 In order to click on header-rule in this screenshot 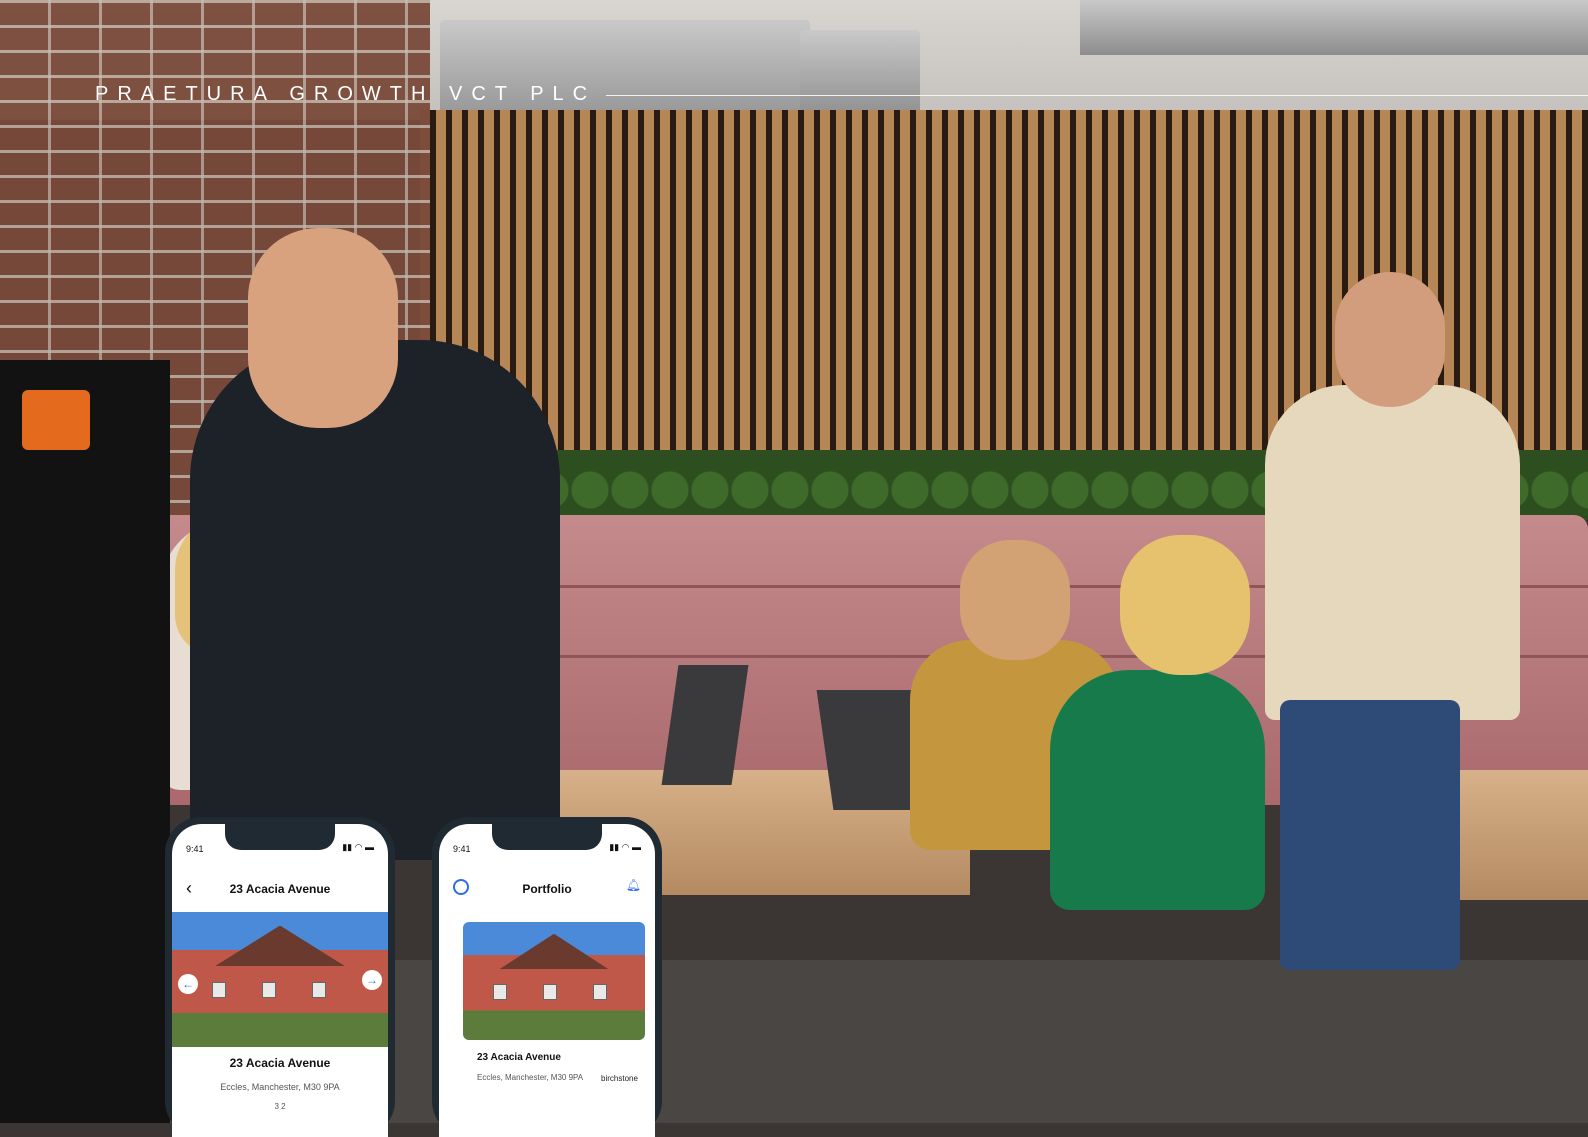, I will do `click(1097, 95)`.